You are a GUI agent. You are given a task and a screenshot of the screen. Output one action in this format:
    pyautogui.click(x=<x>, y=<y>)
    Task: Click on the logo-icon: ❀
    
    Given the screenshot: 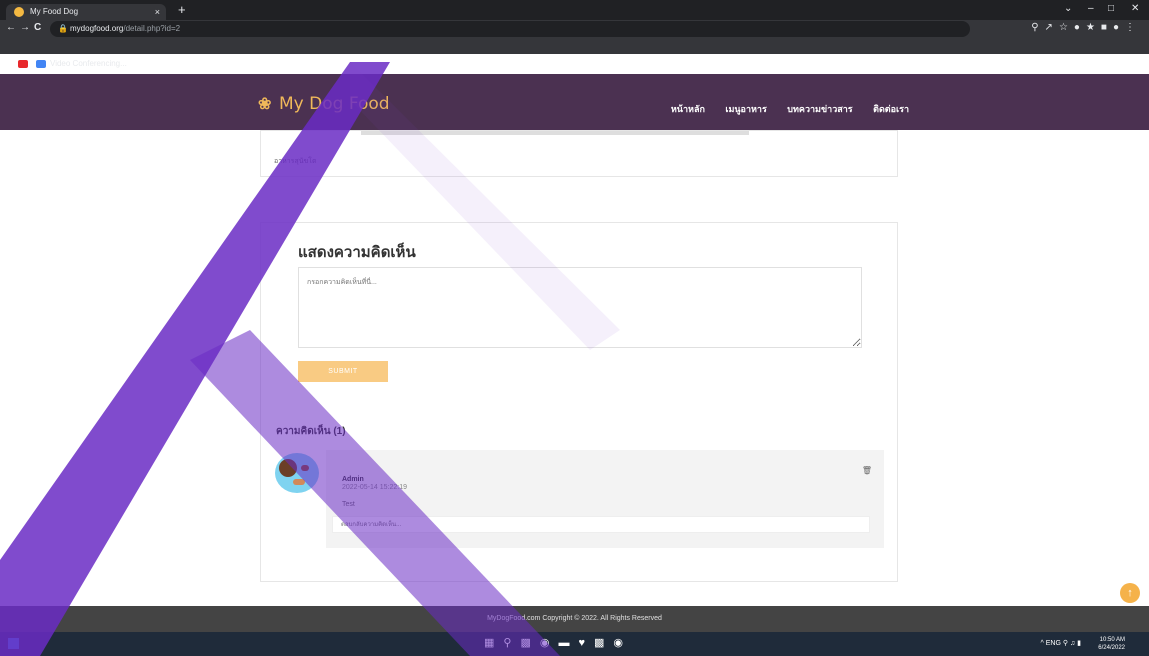 What is the action you would take?
    pyautogui.click(x=268, y=103)
    